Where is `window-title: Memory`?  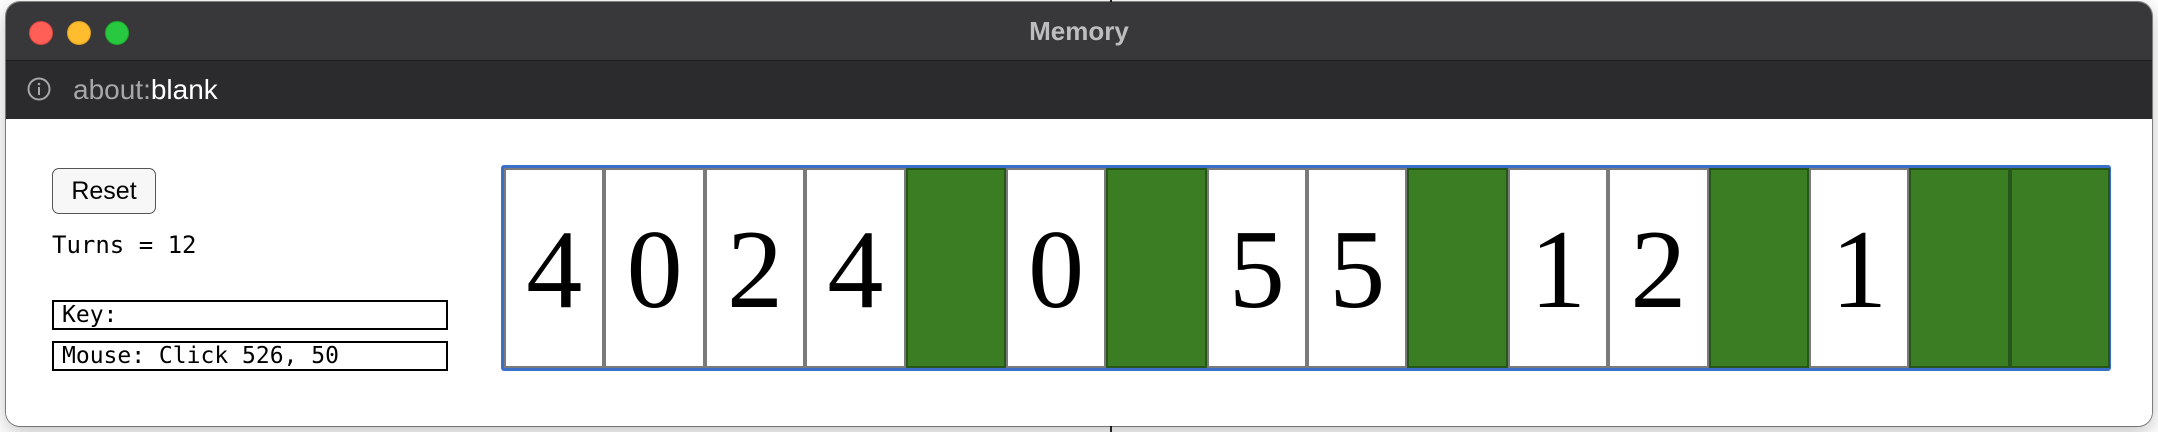 window-title: Memory is located at coordinates (1079, 31).